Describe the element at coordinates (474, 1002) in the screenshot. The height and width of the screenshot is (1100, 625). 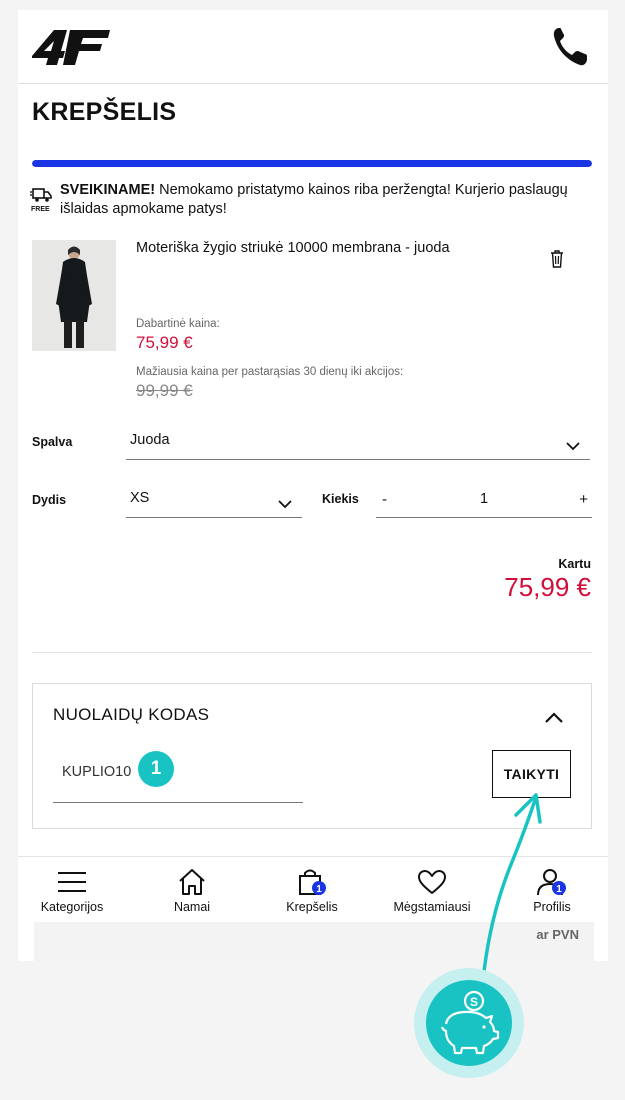
I see `svg-text: S` at that location.